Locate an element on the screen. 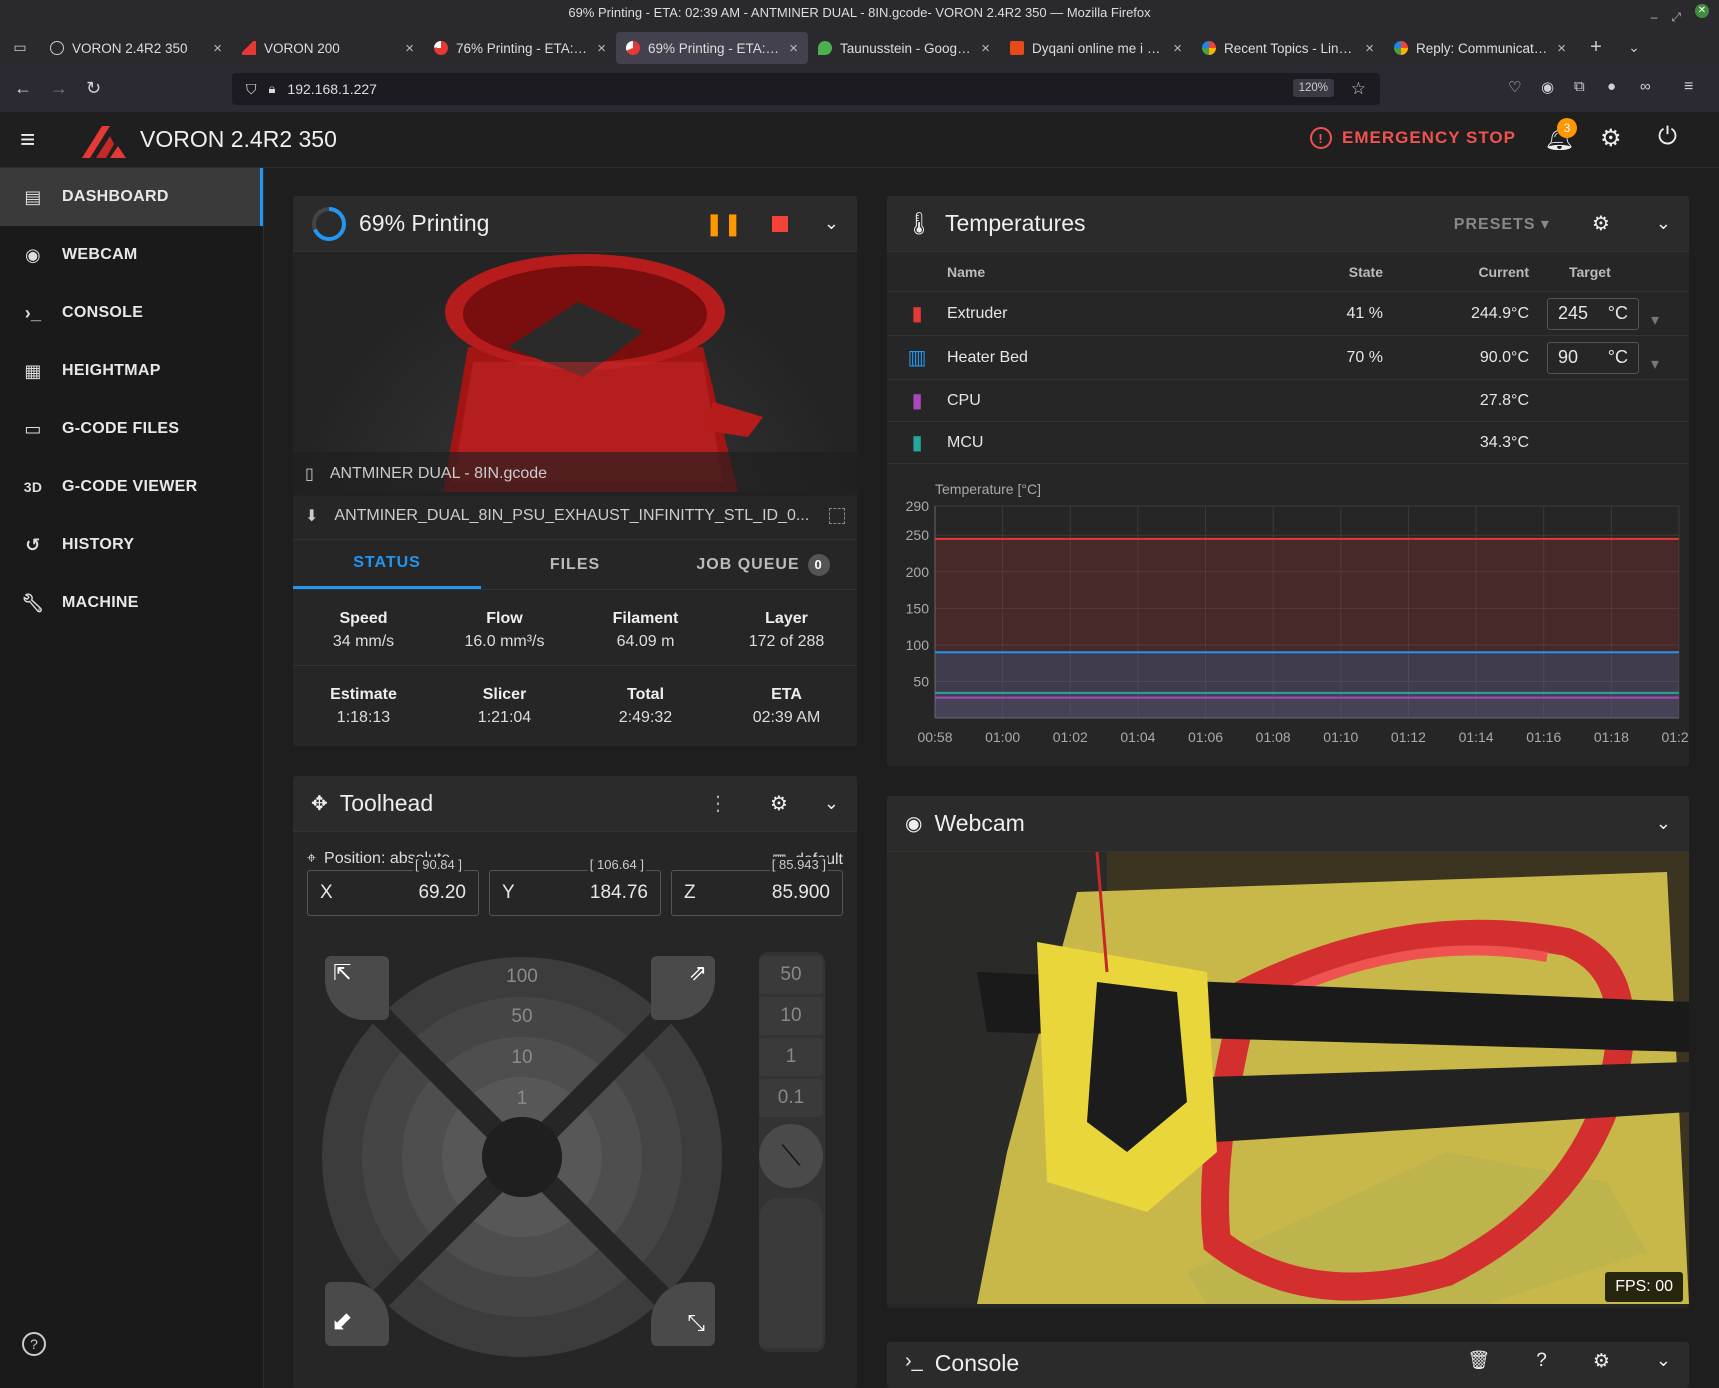 The image size is (1719, 1388). shield-icon: ⛉ is located at coordinates (251, 89).